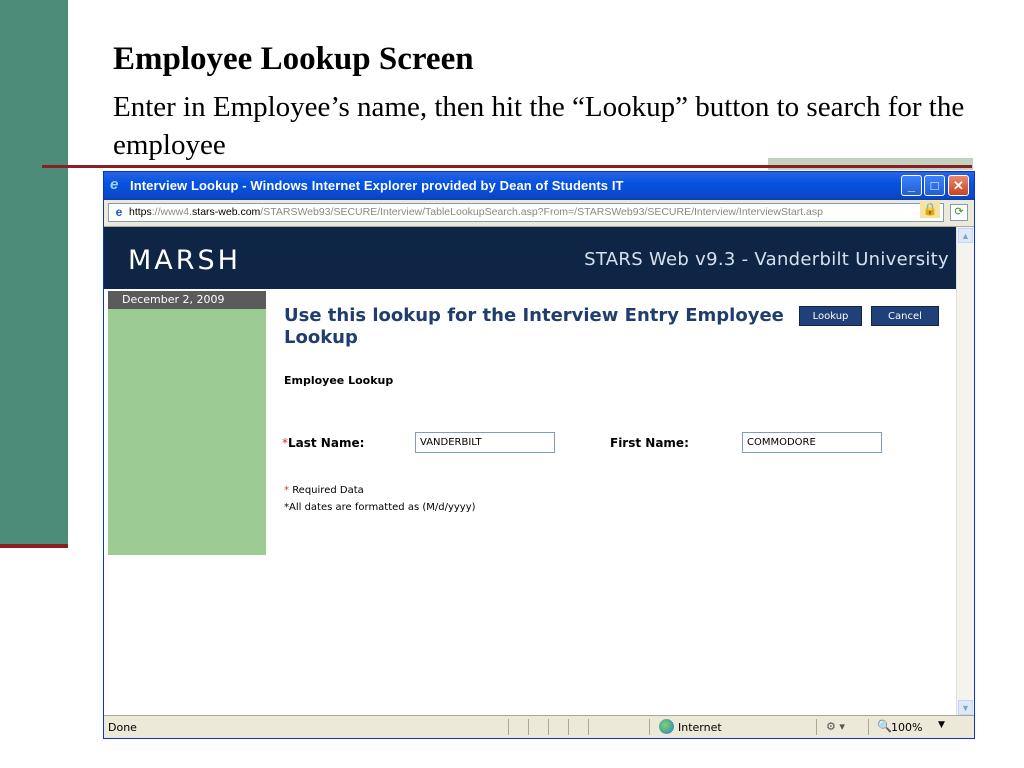 Image resolution: width=1024 pixels, height=768 pixels. What do you see at coordinates (339, 380) in the screenshot?
I see `section-heading: Employee Lookup` at bounding box center [339, 380].